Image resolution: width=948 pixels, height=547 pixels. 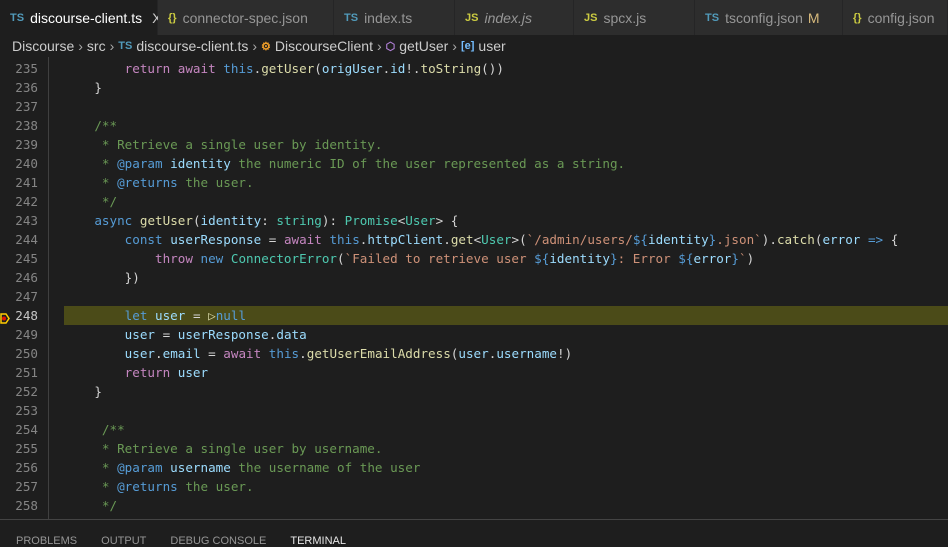 I want to click on line-number: 242, so click(x=26, y=201).